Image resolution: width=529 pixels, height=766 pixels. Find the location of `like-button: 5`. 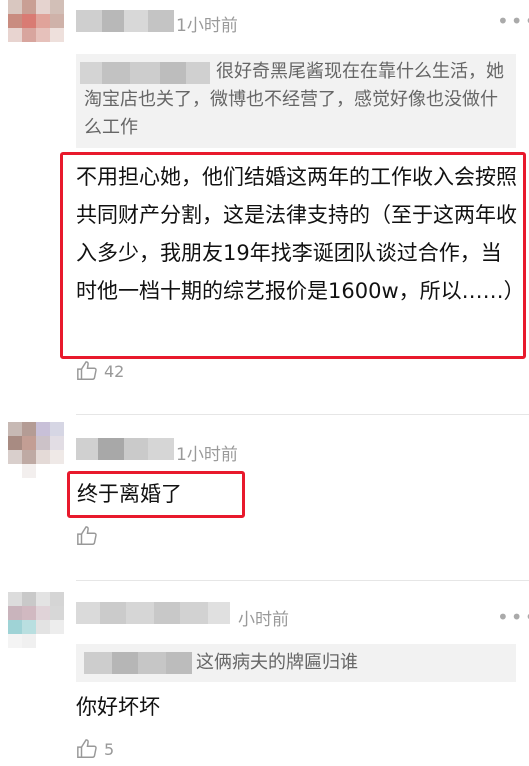

like-button: 5 is located at coordinates (95, 749).